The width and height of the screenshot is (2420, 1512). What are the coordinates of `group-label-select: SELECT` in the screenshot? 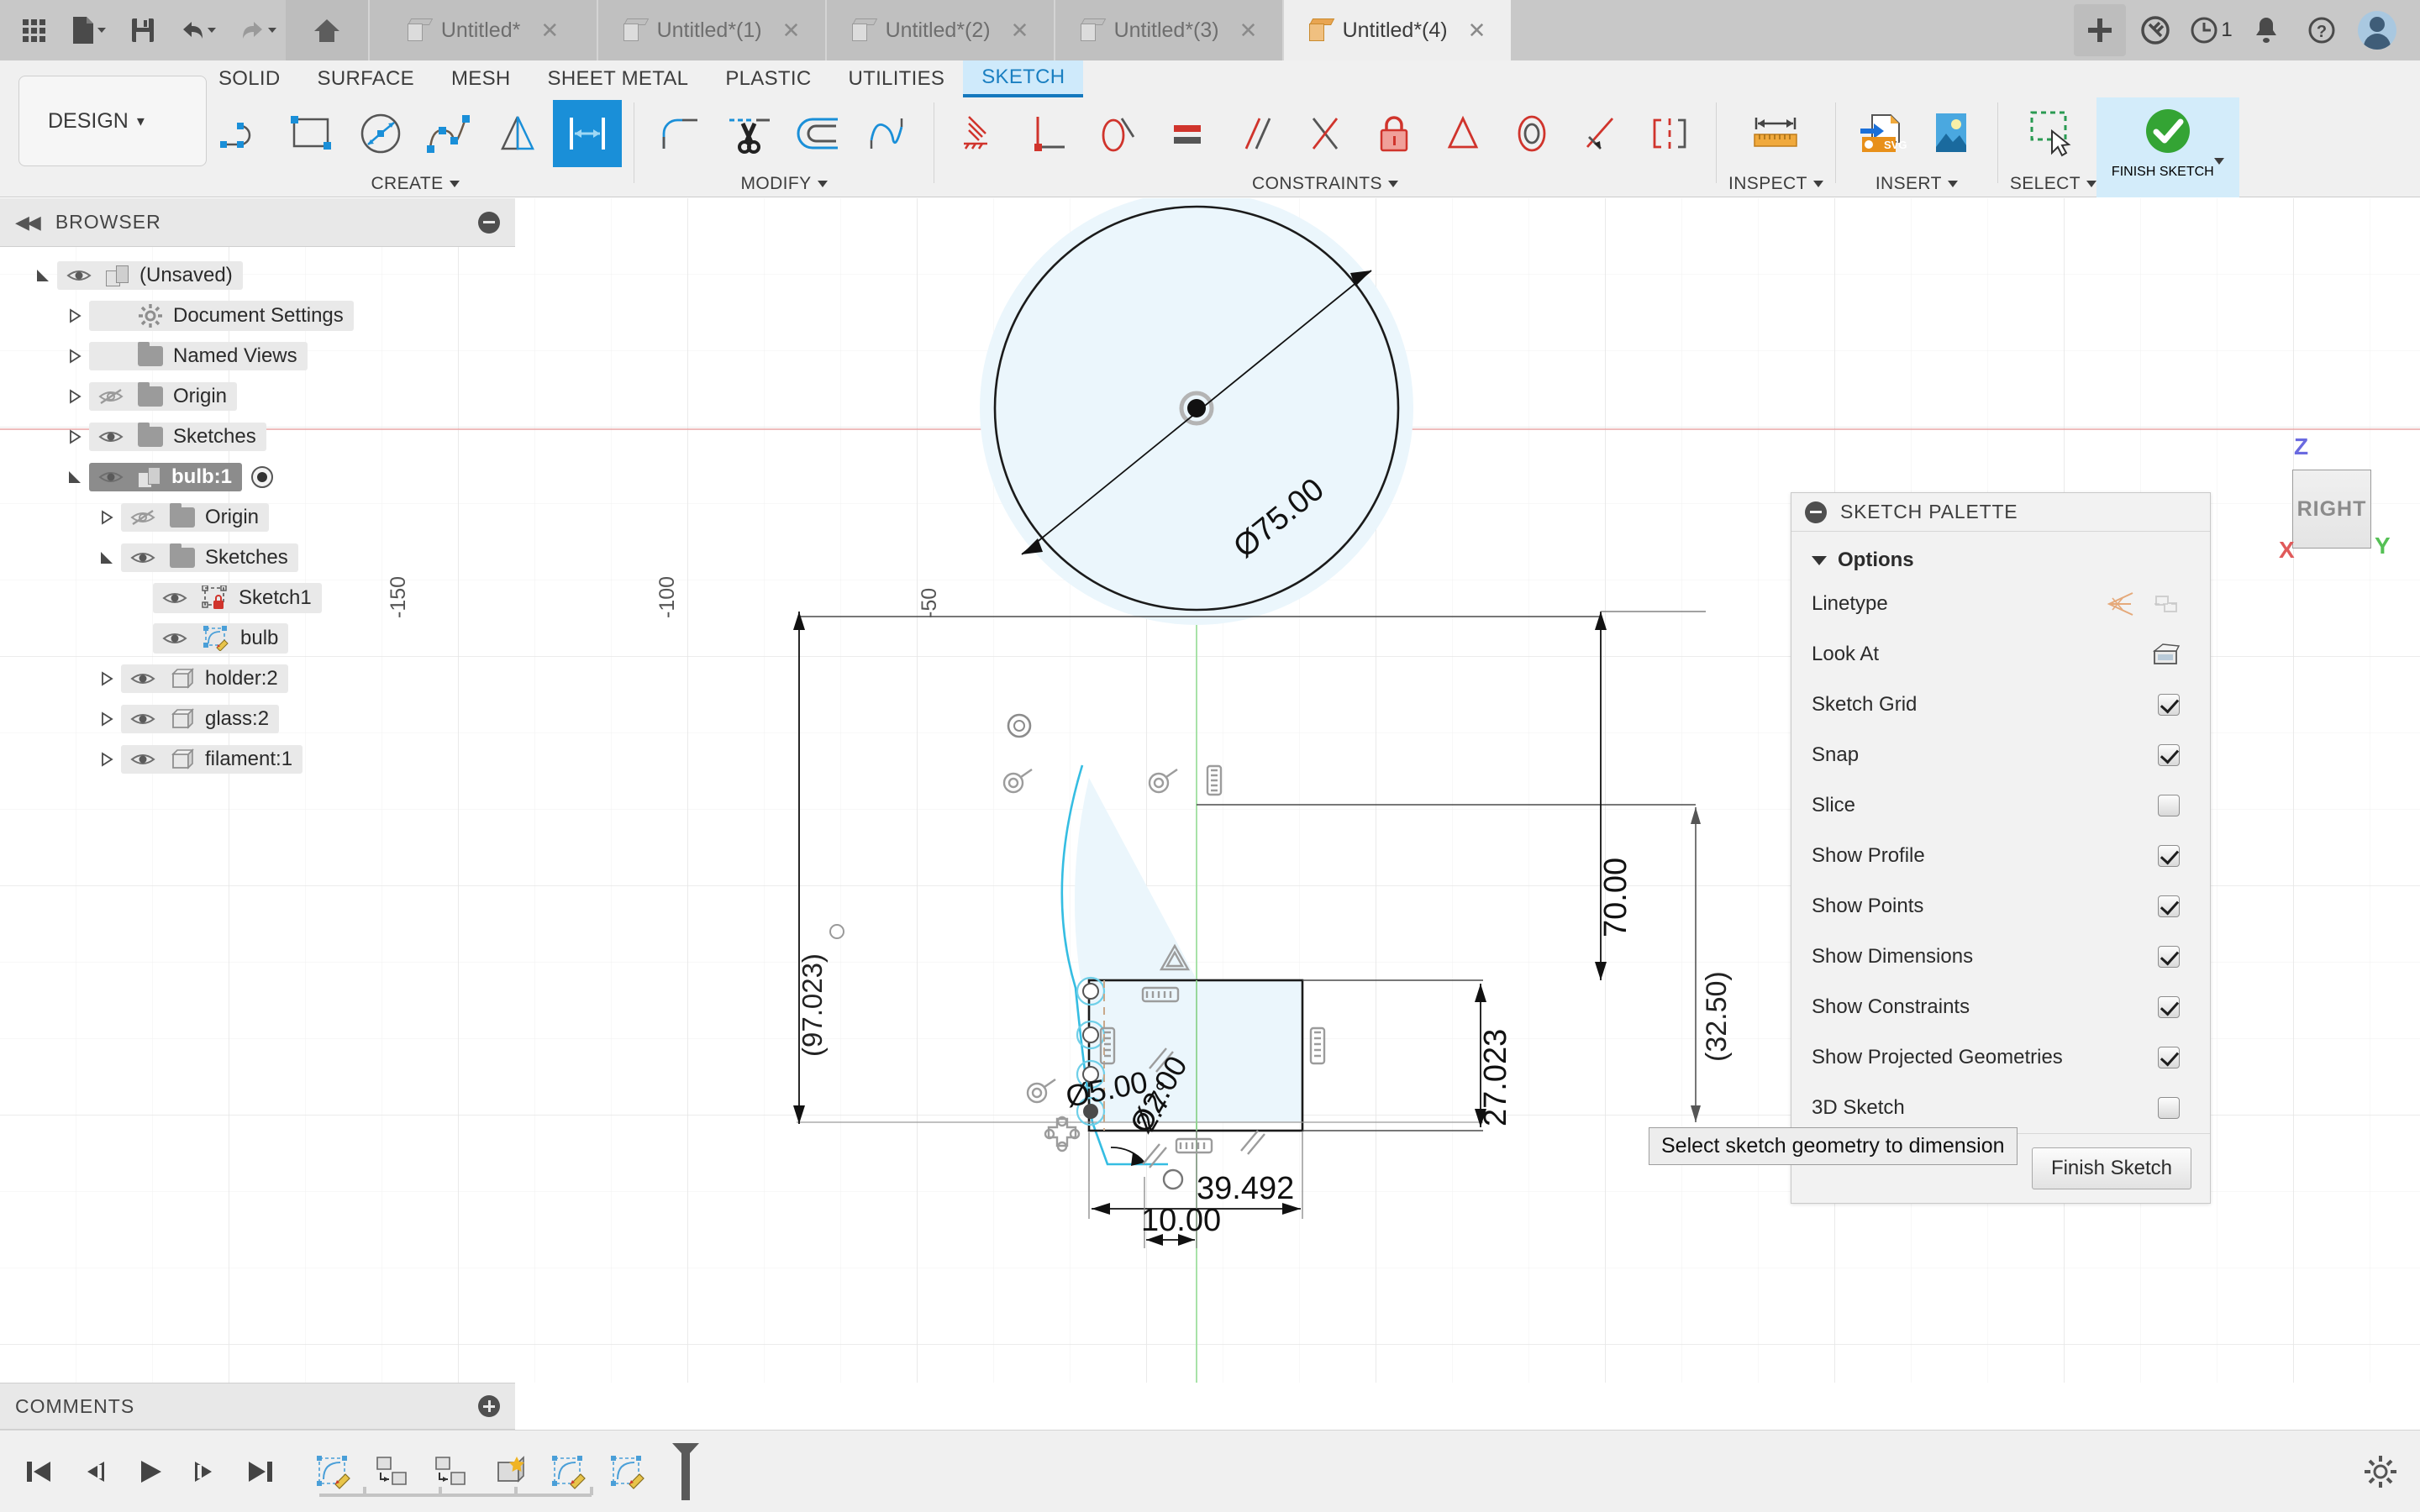 It's located at (2053, 183).